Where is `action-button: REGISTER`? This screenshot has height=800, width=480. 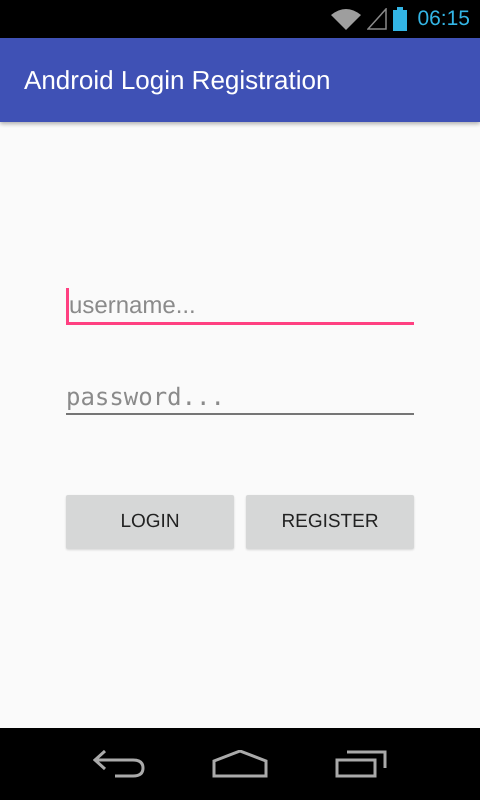
action-button: REGISTER is located at coordinates (330, 522).